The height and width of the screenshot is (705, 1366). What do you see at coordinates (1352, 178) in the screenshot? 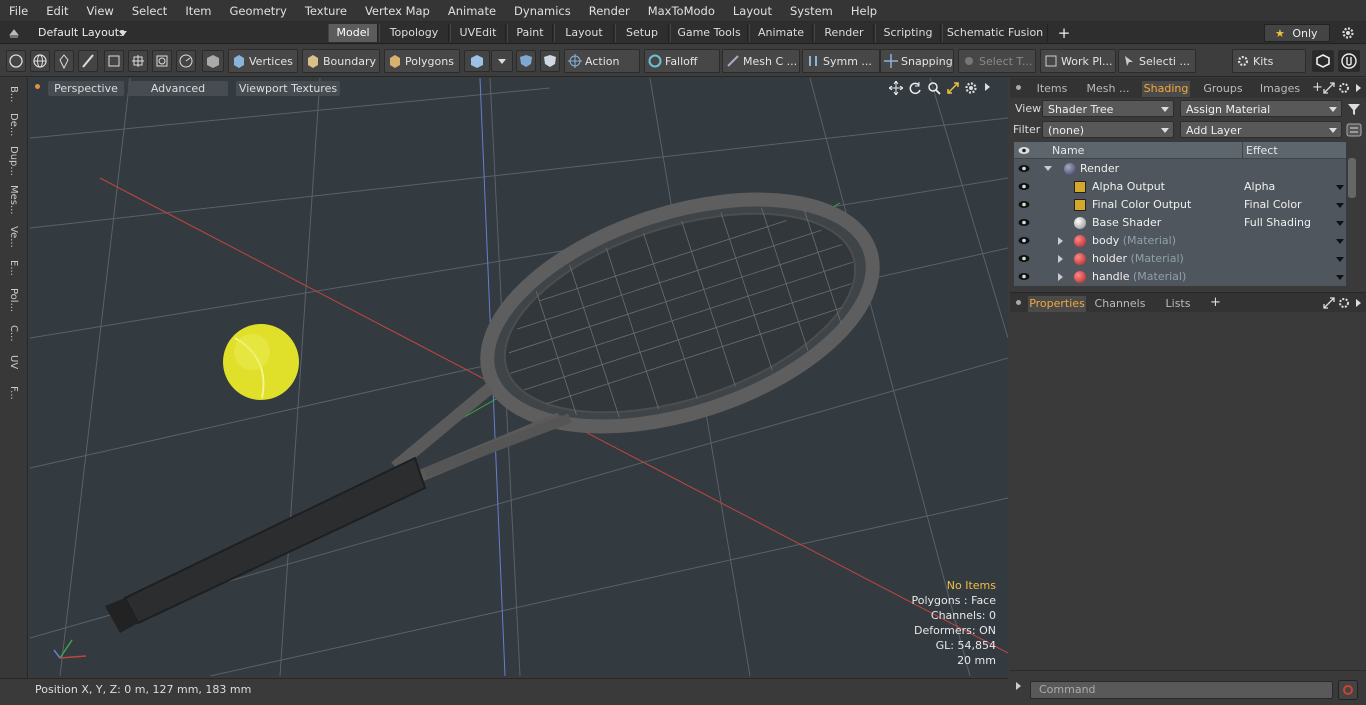
I see `shader-tree-scrollbar` at bounding box center [1352, 178].